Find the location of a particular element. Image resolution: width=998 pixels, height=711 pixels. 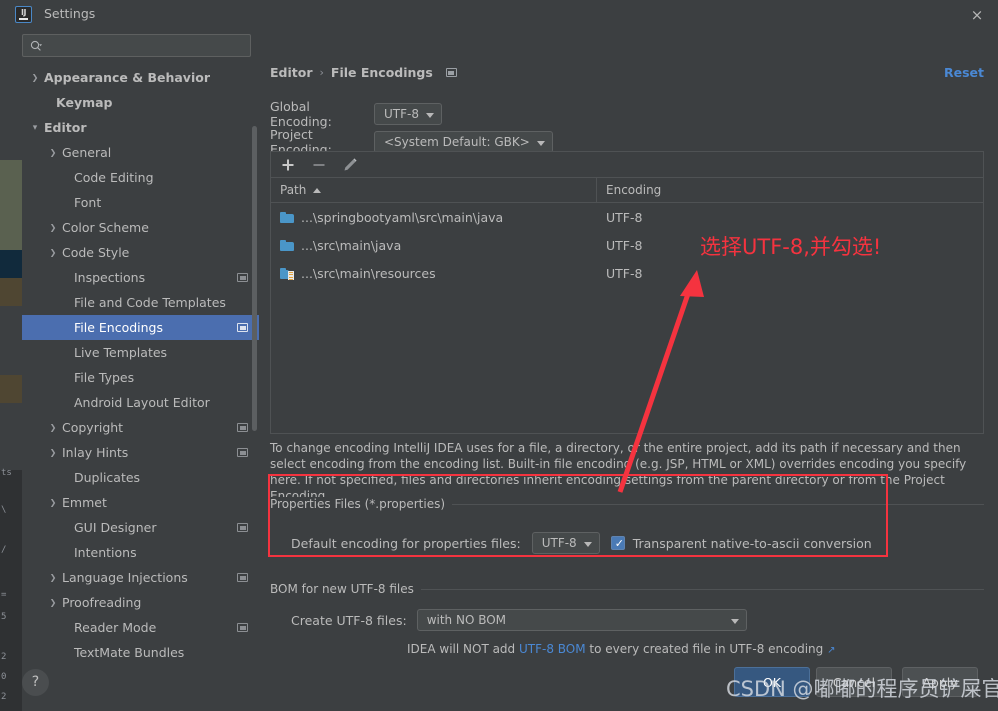

remove-icon is located at coordinates (319, 165).